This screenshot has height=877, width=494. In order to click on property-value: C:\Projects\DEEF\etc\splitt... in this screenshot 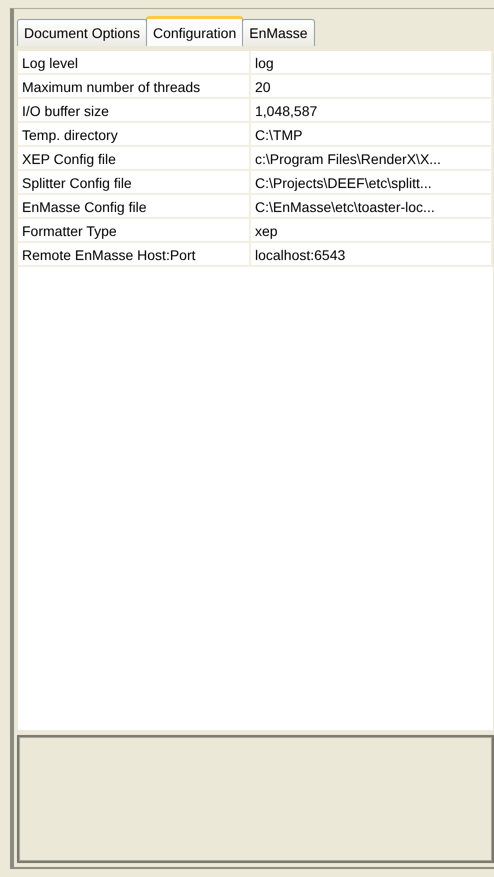, I will do `click(372, 183)`.